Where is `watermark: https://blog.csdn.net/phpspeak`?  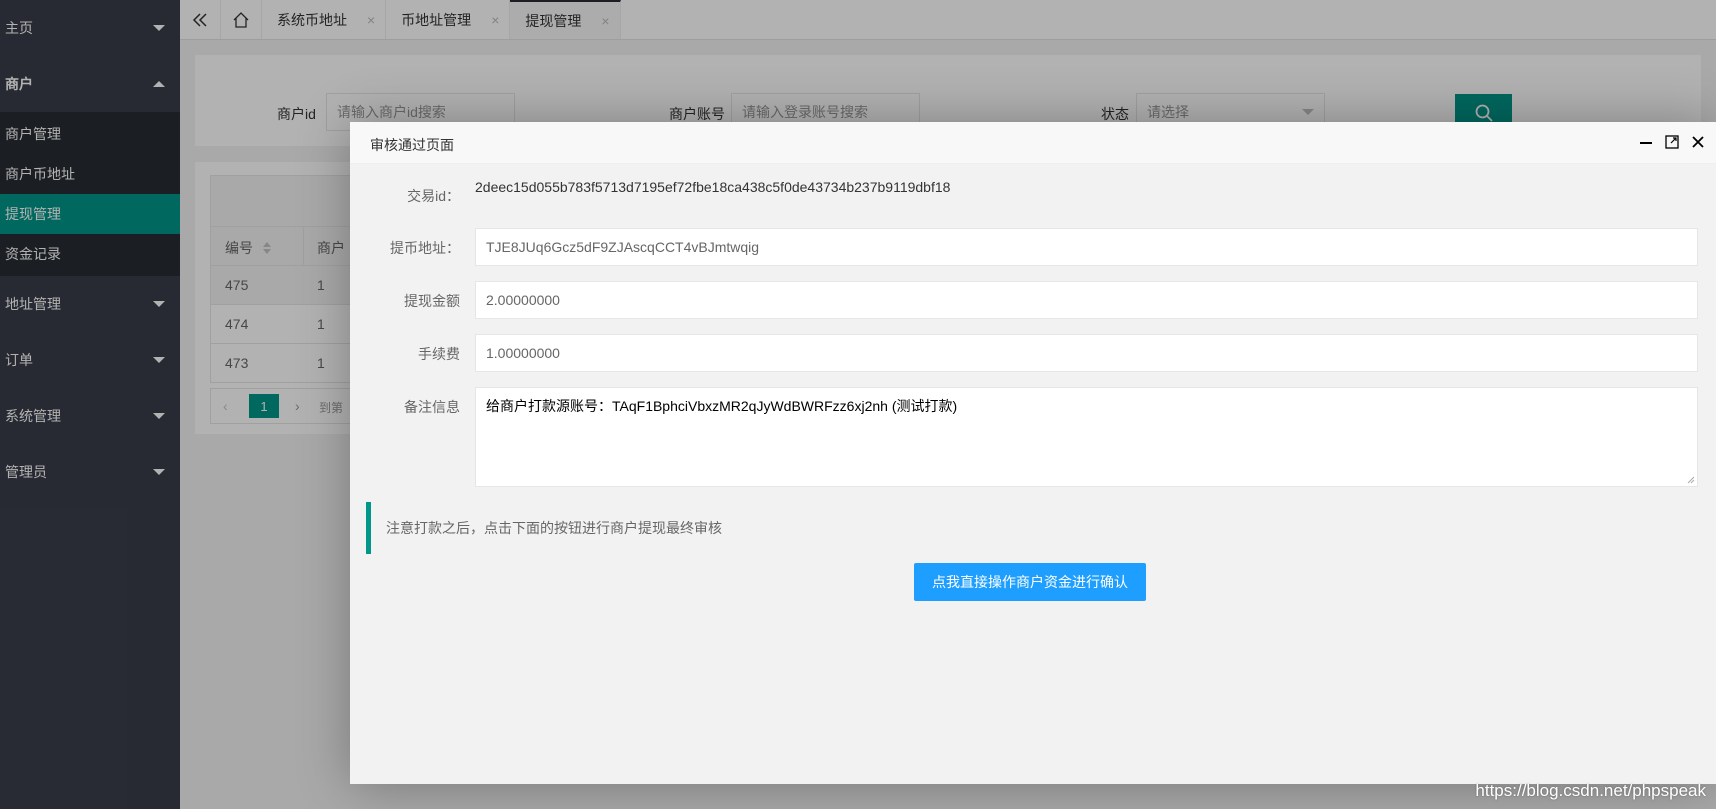 watermark: https://blog.csdn.net/phpspeak is located at coordinates (1590, 790).